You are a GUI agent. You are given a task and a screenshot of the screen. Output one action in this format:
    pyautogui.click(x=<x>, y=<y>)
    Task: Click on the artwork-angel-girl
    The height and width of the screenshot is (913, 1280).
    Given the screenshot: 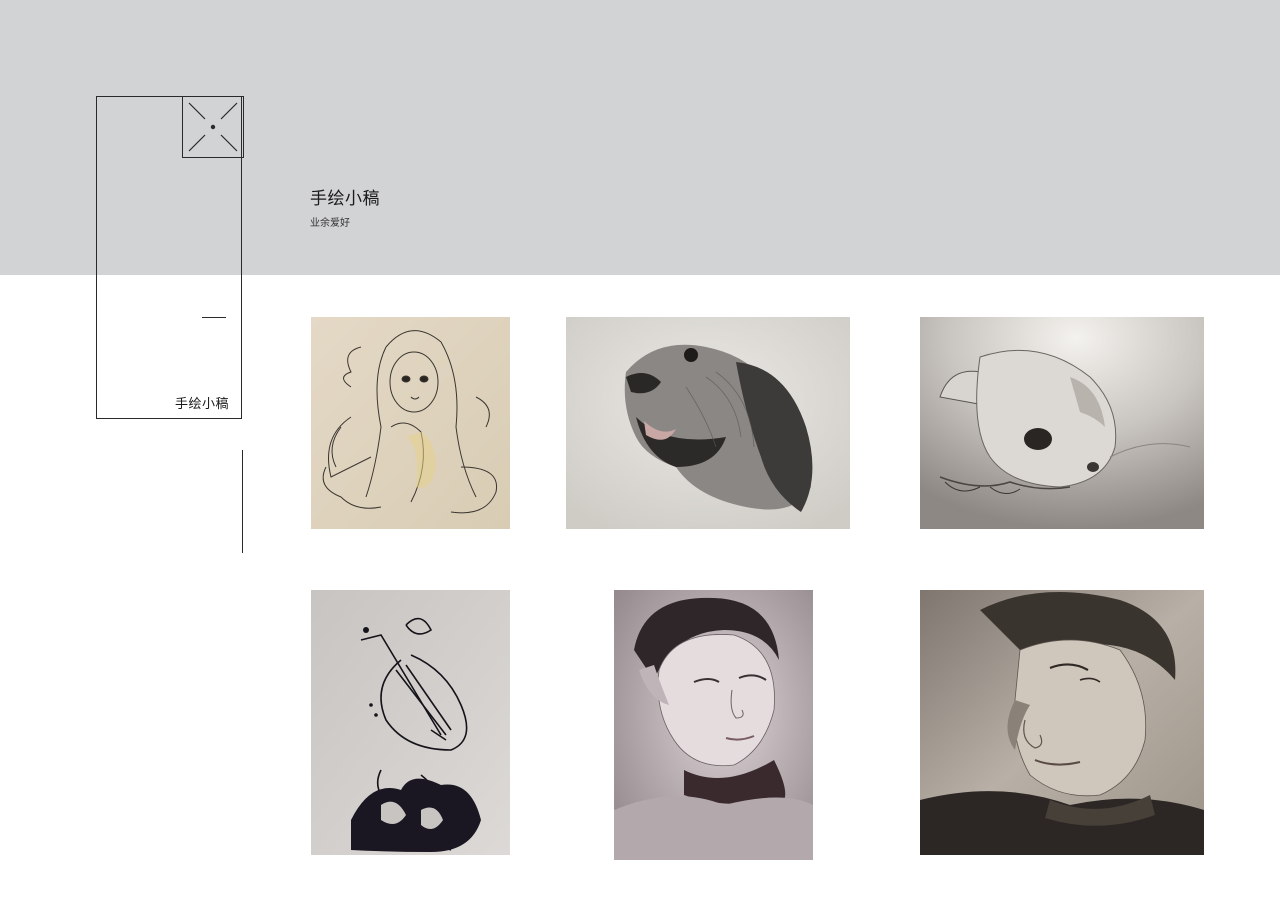 What is the action you would take?
    pyautogui.click(x=410, y=423)
    